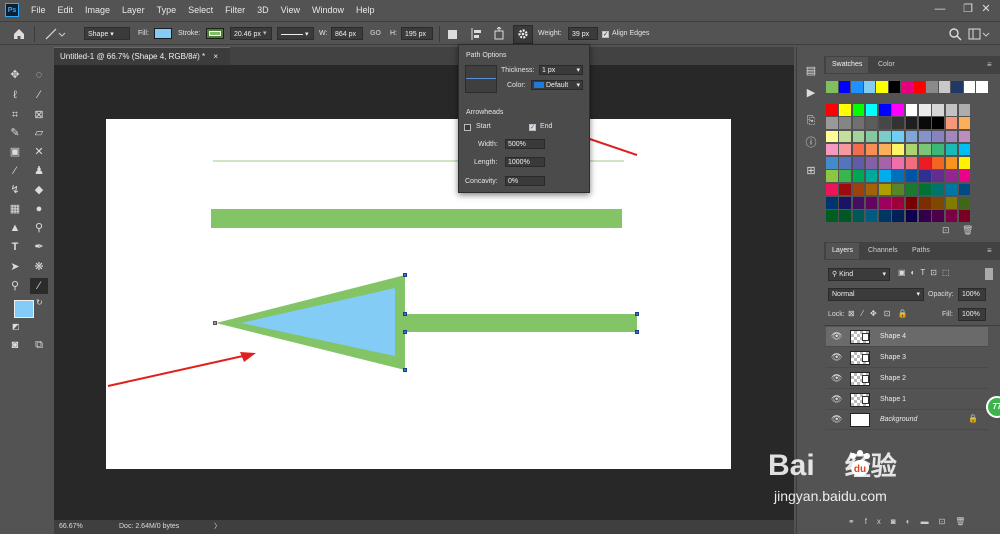  What do you see at coordinates (989, 250) in the screenshot?
I see `layers-menu-icon: ≡` at bounding box center [989, 250].